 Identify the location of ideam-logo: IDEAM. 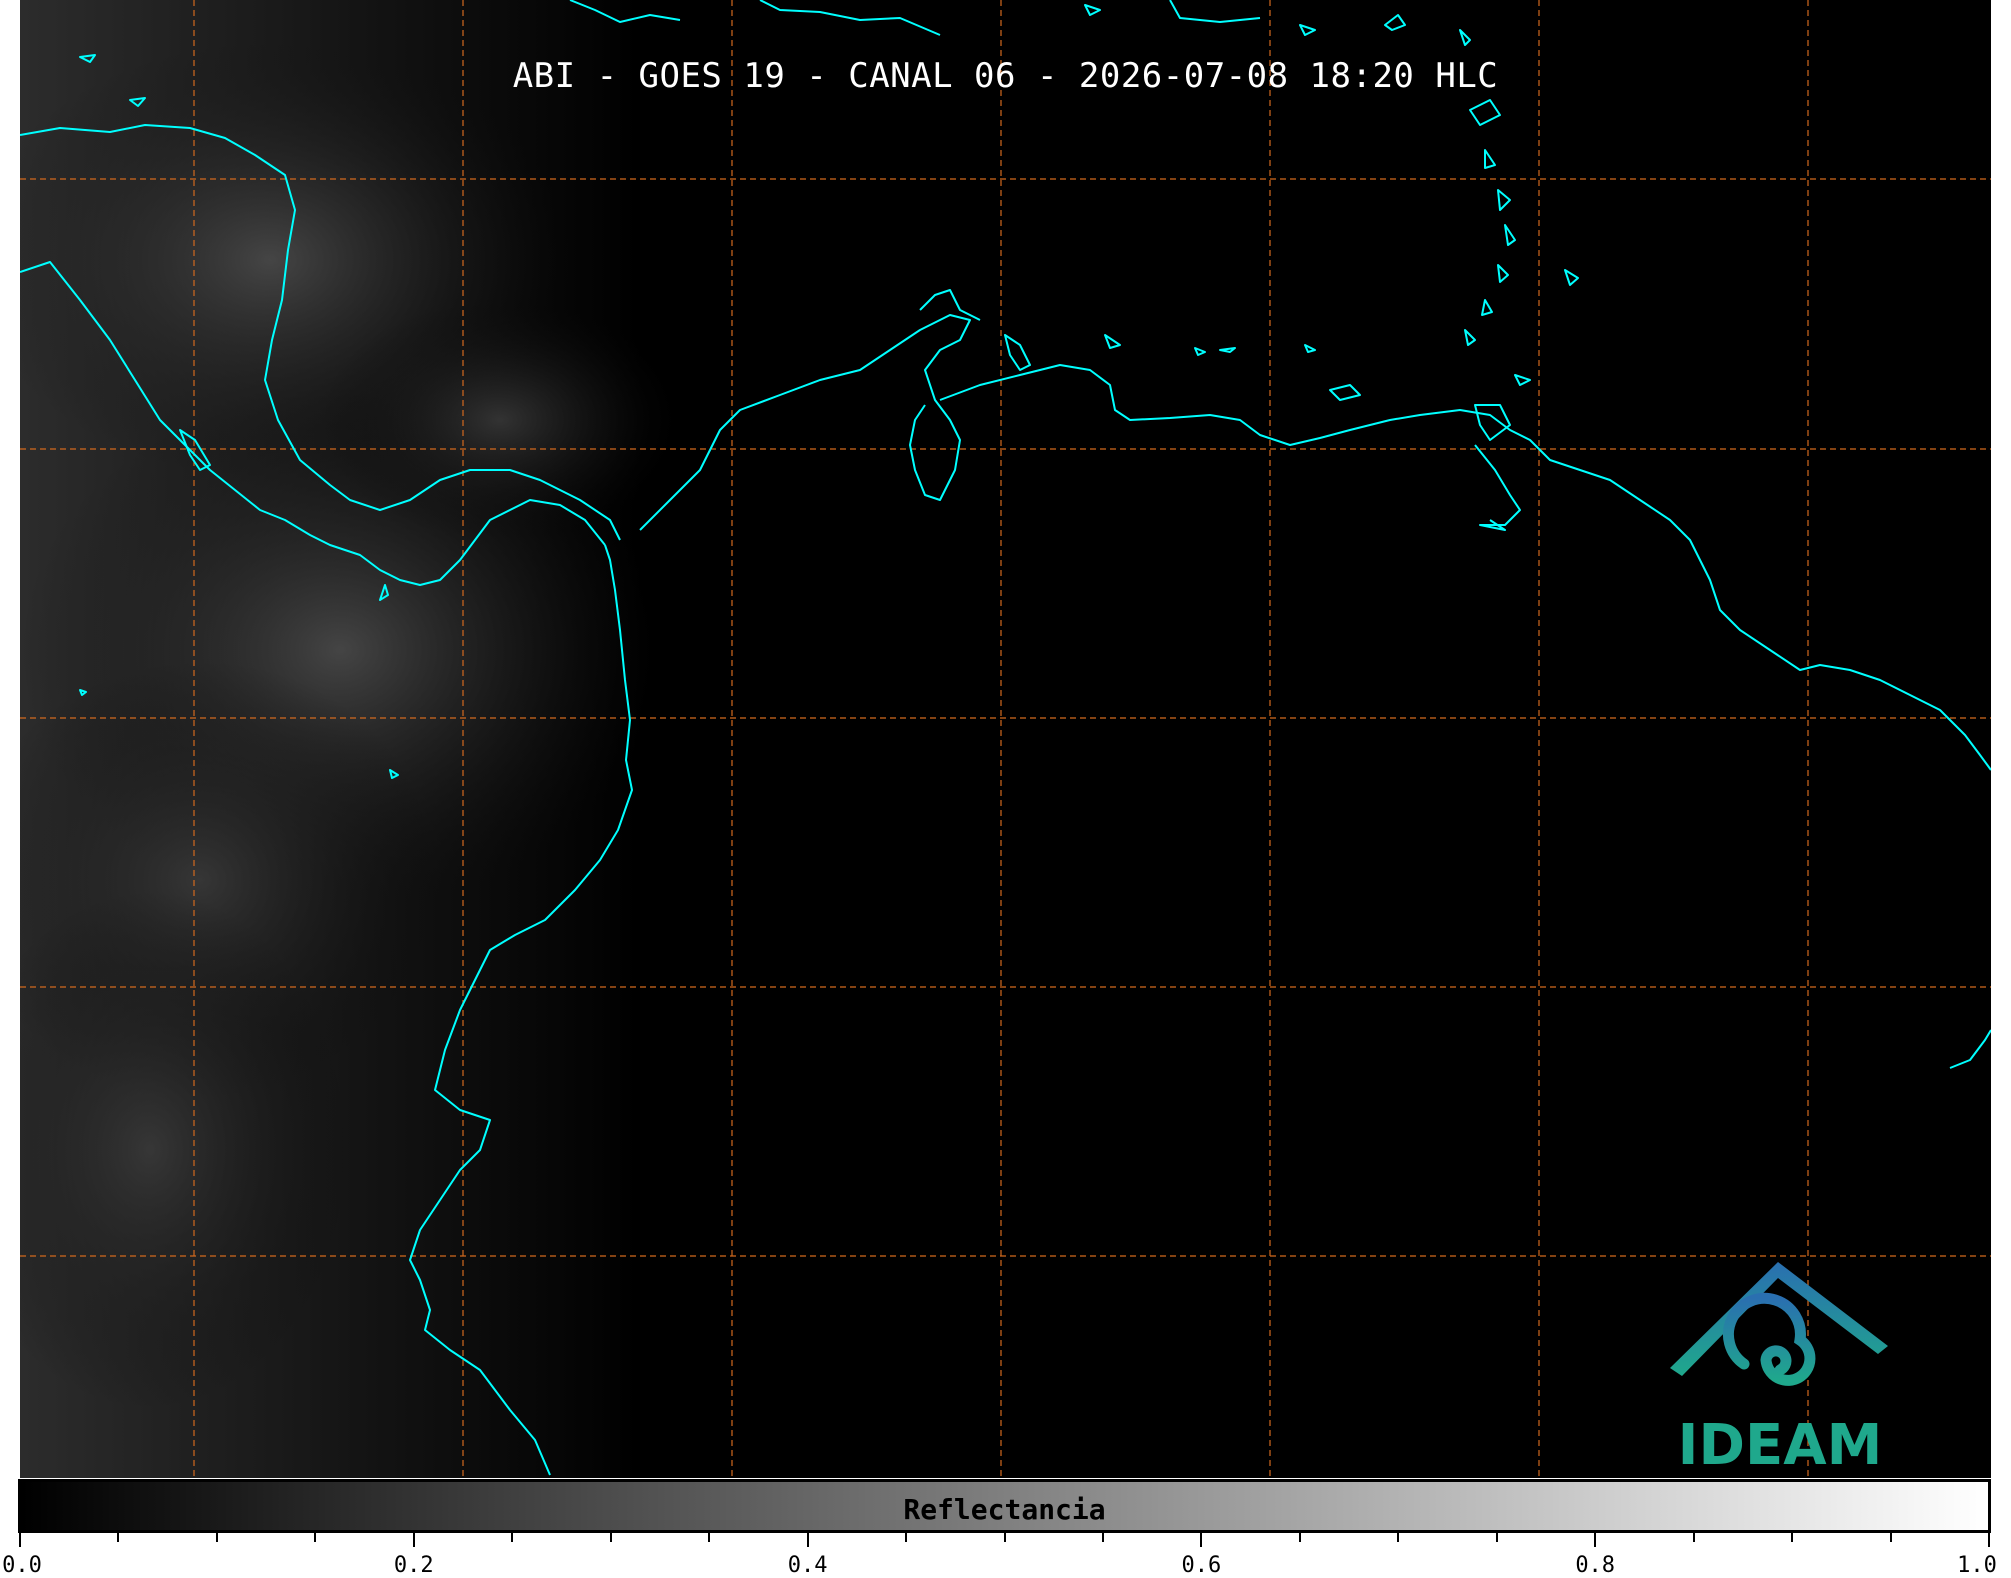
(1780, 1364).